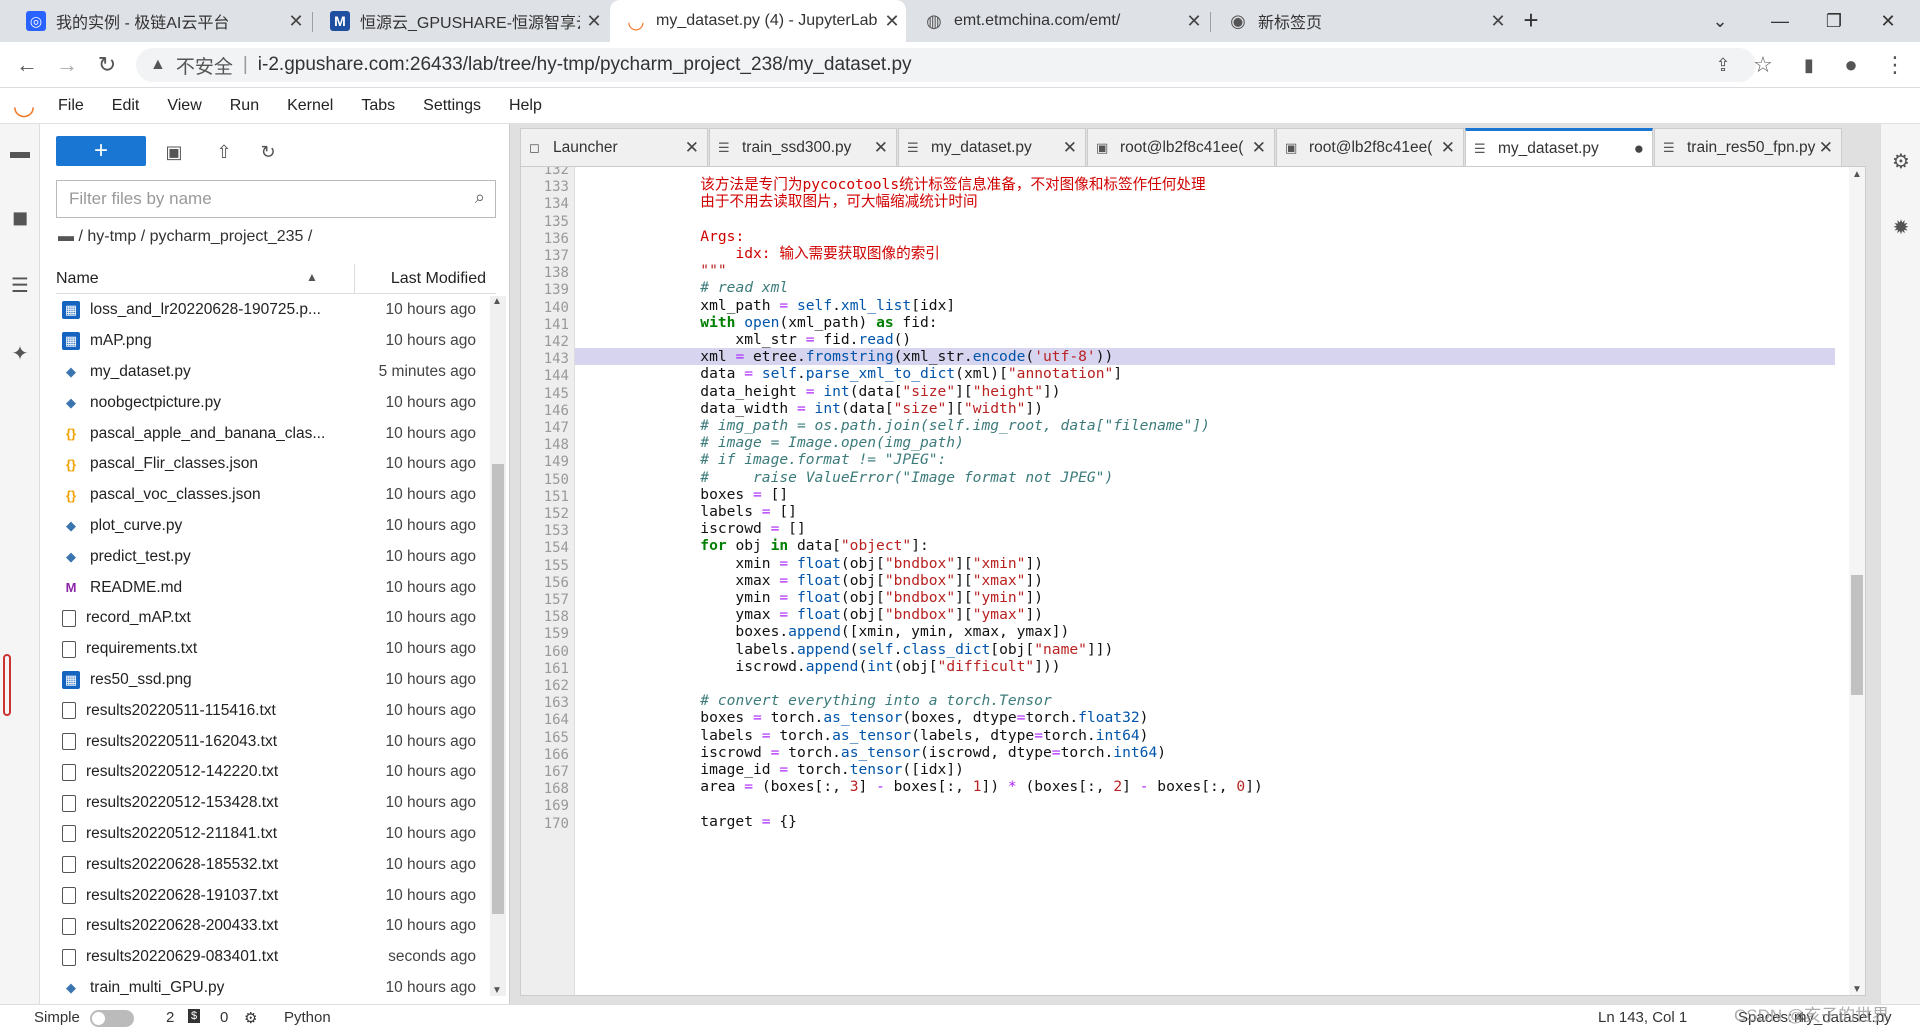  What do you see at coordinates (1205, 201) in the screenshot?
I see `code-line: 由于不用去读取图片，可大幅缩减统计时间` at bounding box center [1205, 201].